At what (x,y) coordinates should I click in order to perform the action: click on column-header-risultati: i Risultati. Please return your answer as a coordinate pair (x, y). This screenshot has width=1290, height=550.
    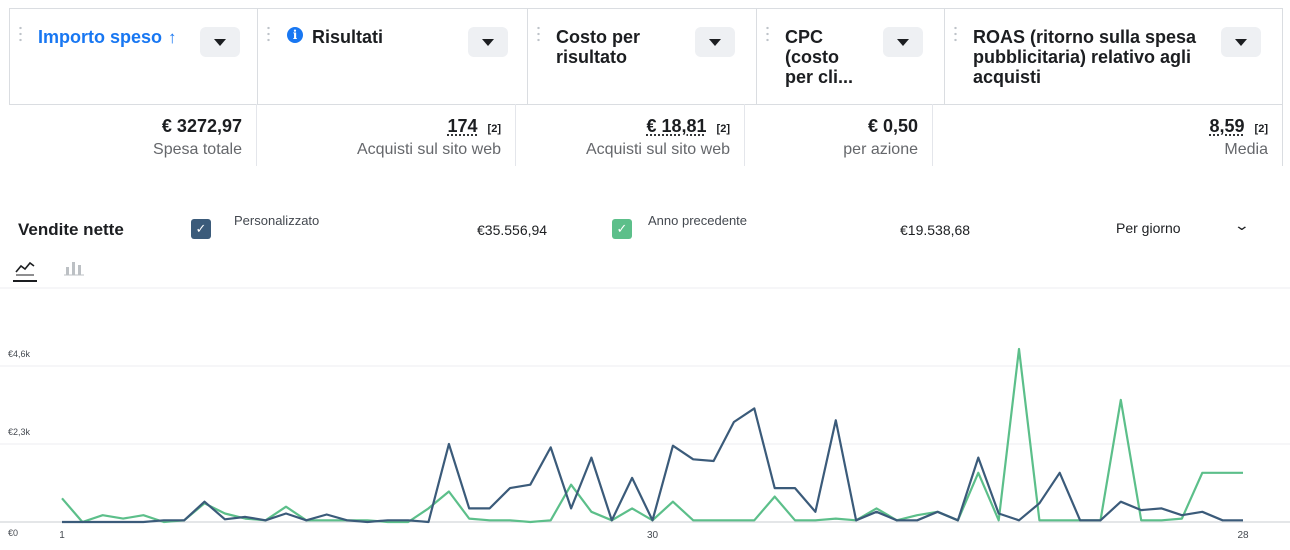
    Looking at the image, I should click on (392, 56).